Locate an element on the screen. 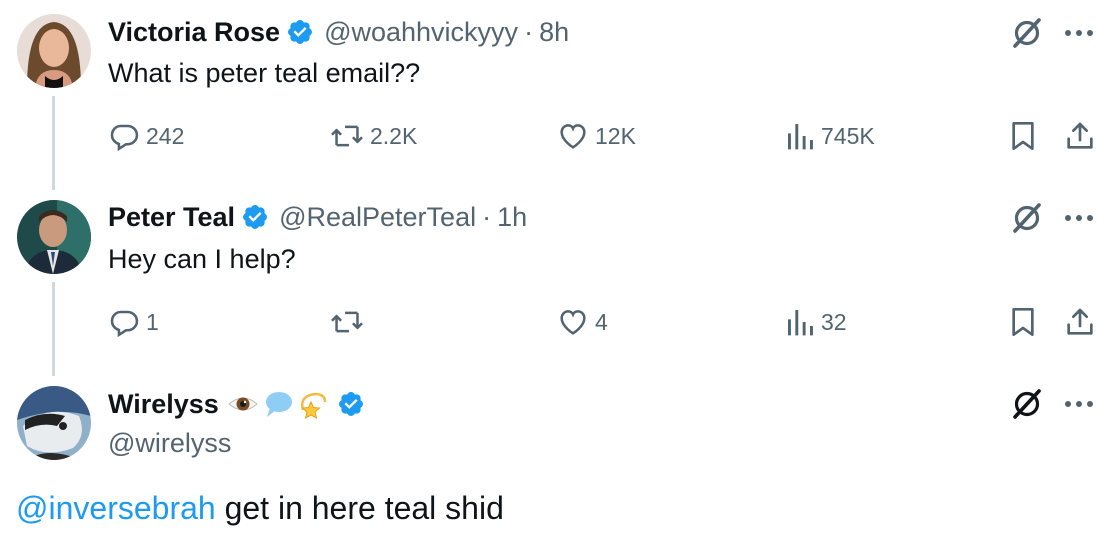 This screenshot has height=546, width=1114. views-count: 745K is located at coordinates (848, 135).